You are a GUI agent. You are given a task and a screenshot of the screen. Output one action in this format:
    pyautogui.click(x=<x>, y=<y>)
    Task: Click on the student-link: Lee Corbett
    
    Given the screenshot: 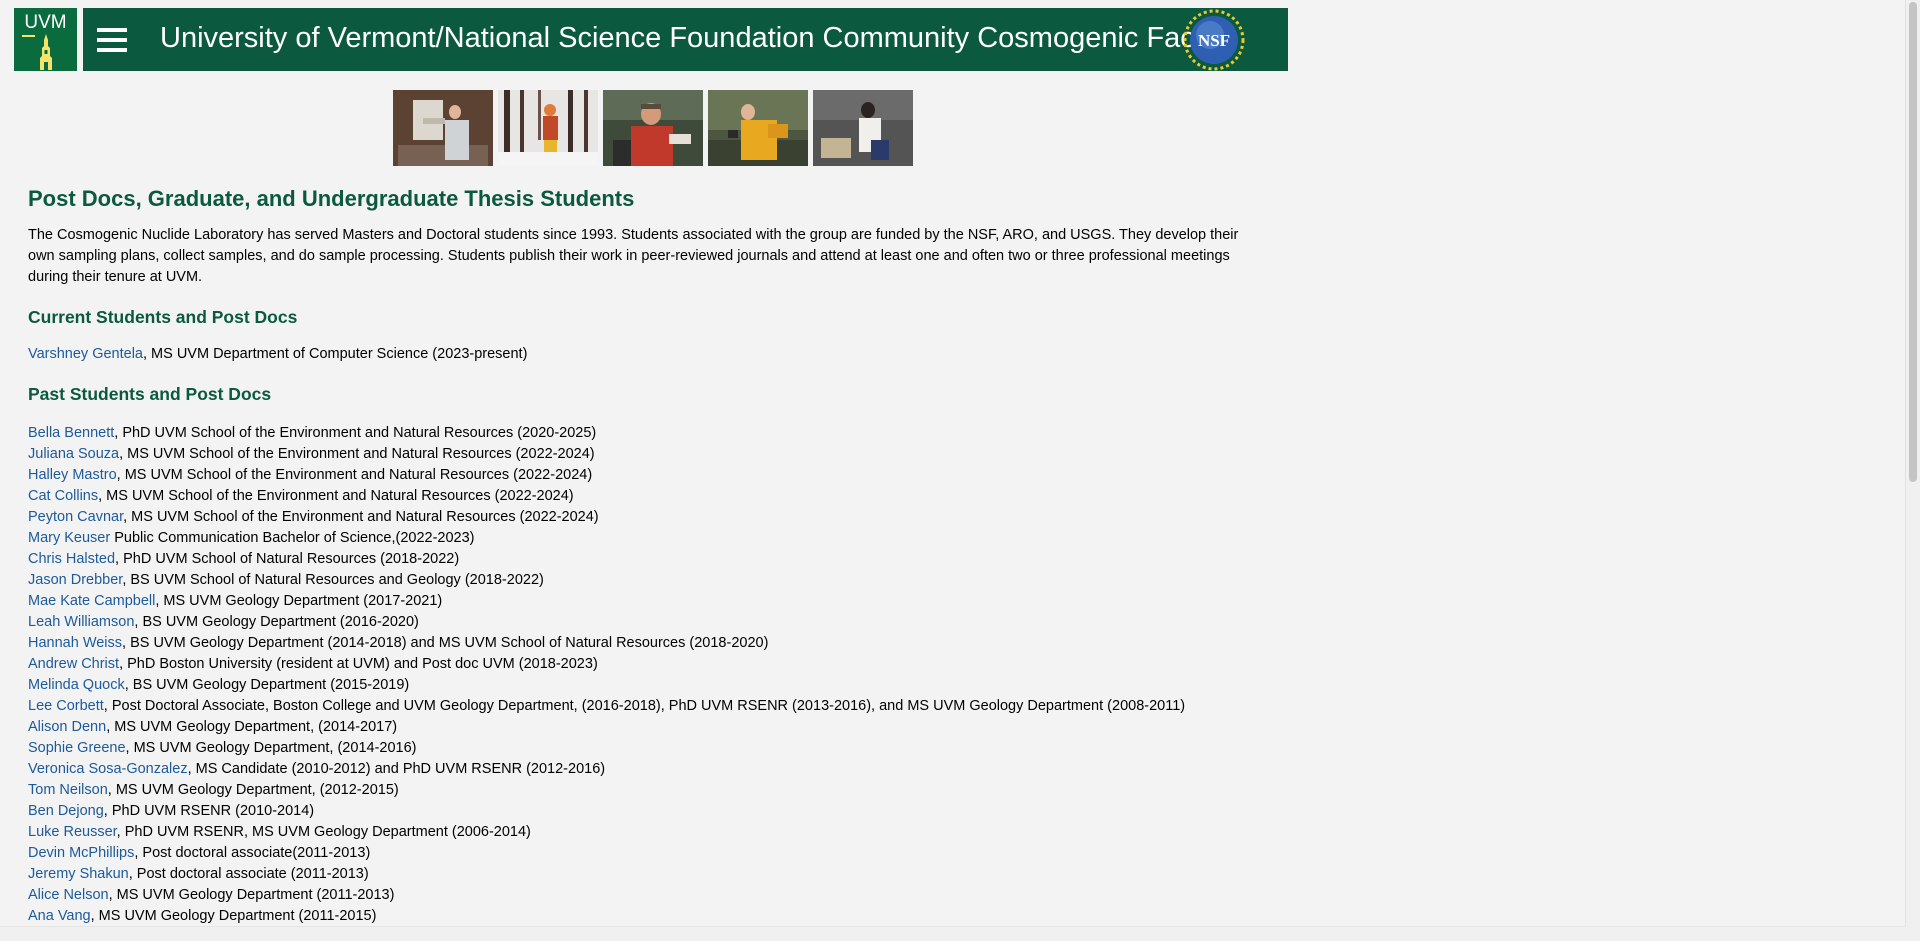 What is the action you would take?
    pyautogui.click(x=66, y=706)
    